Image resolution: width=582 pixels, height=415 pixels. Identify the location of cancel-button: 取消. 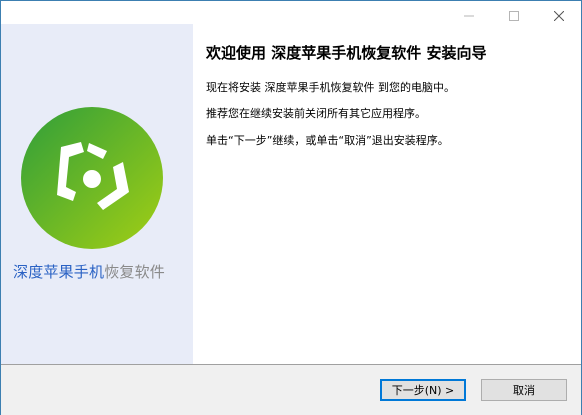
(524, 390).